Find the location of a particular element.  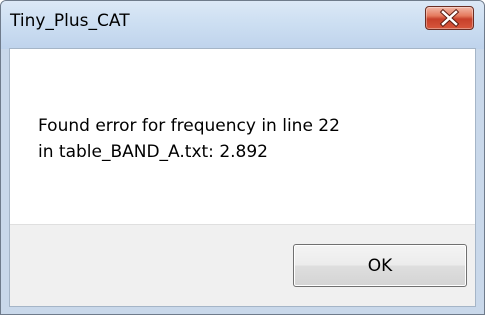

close-button is located at coordinates (449, 18).